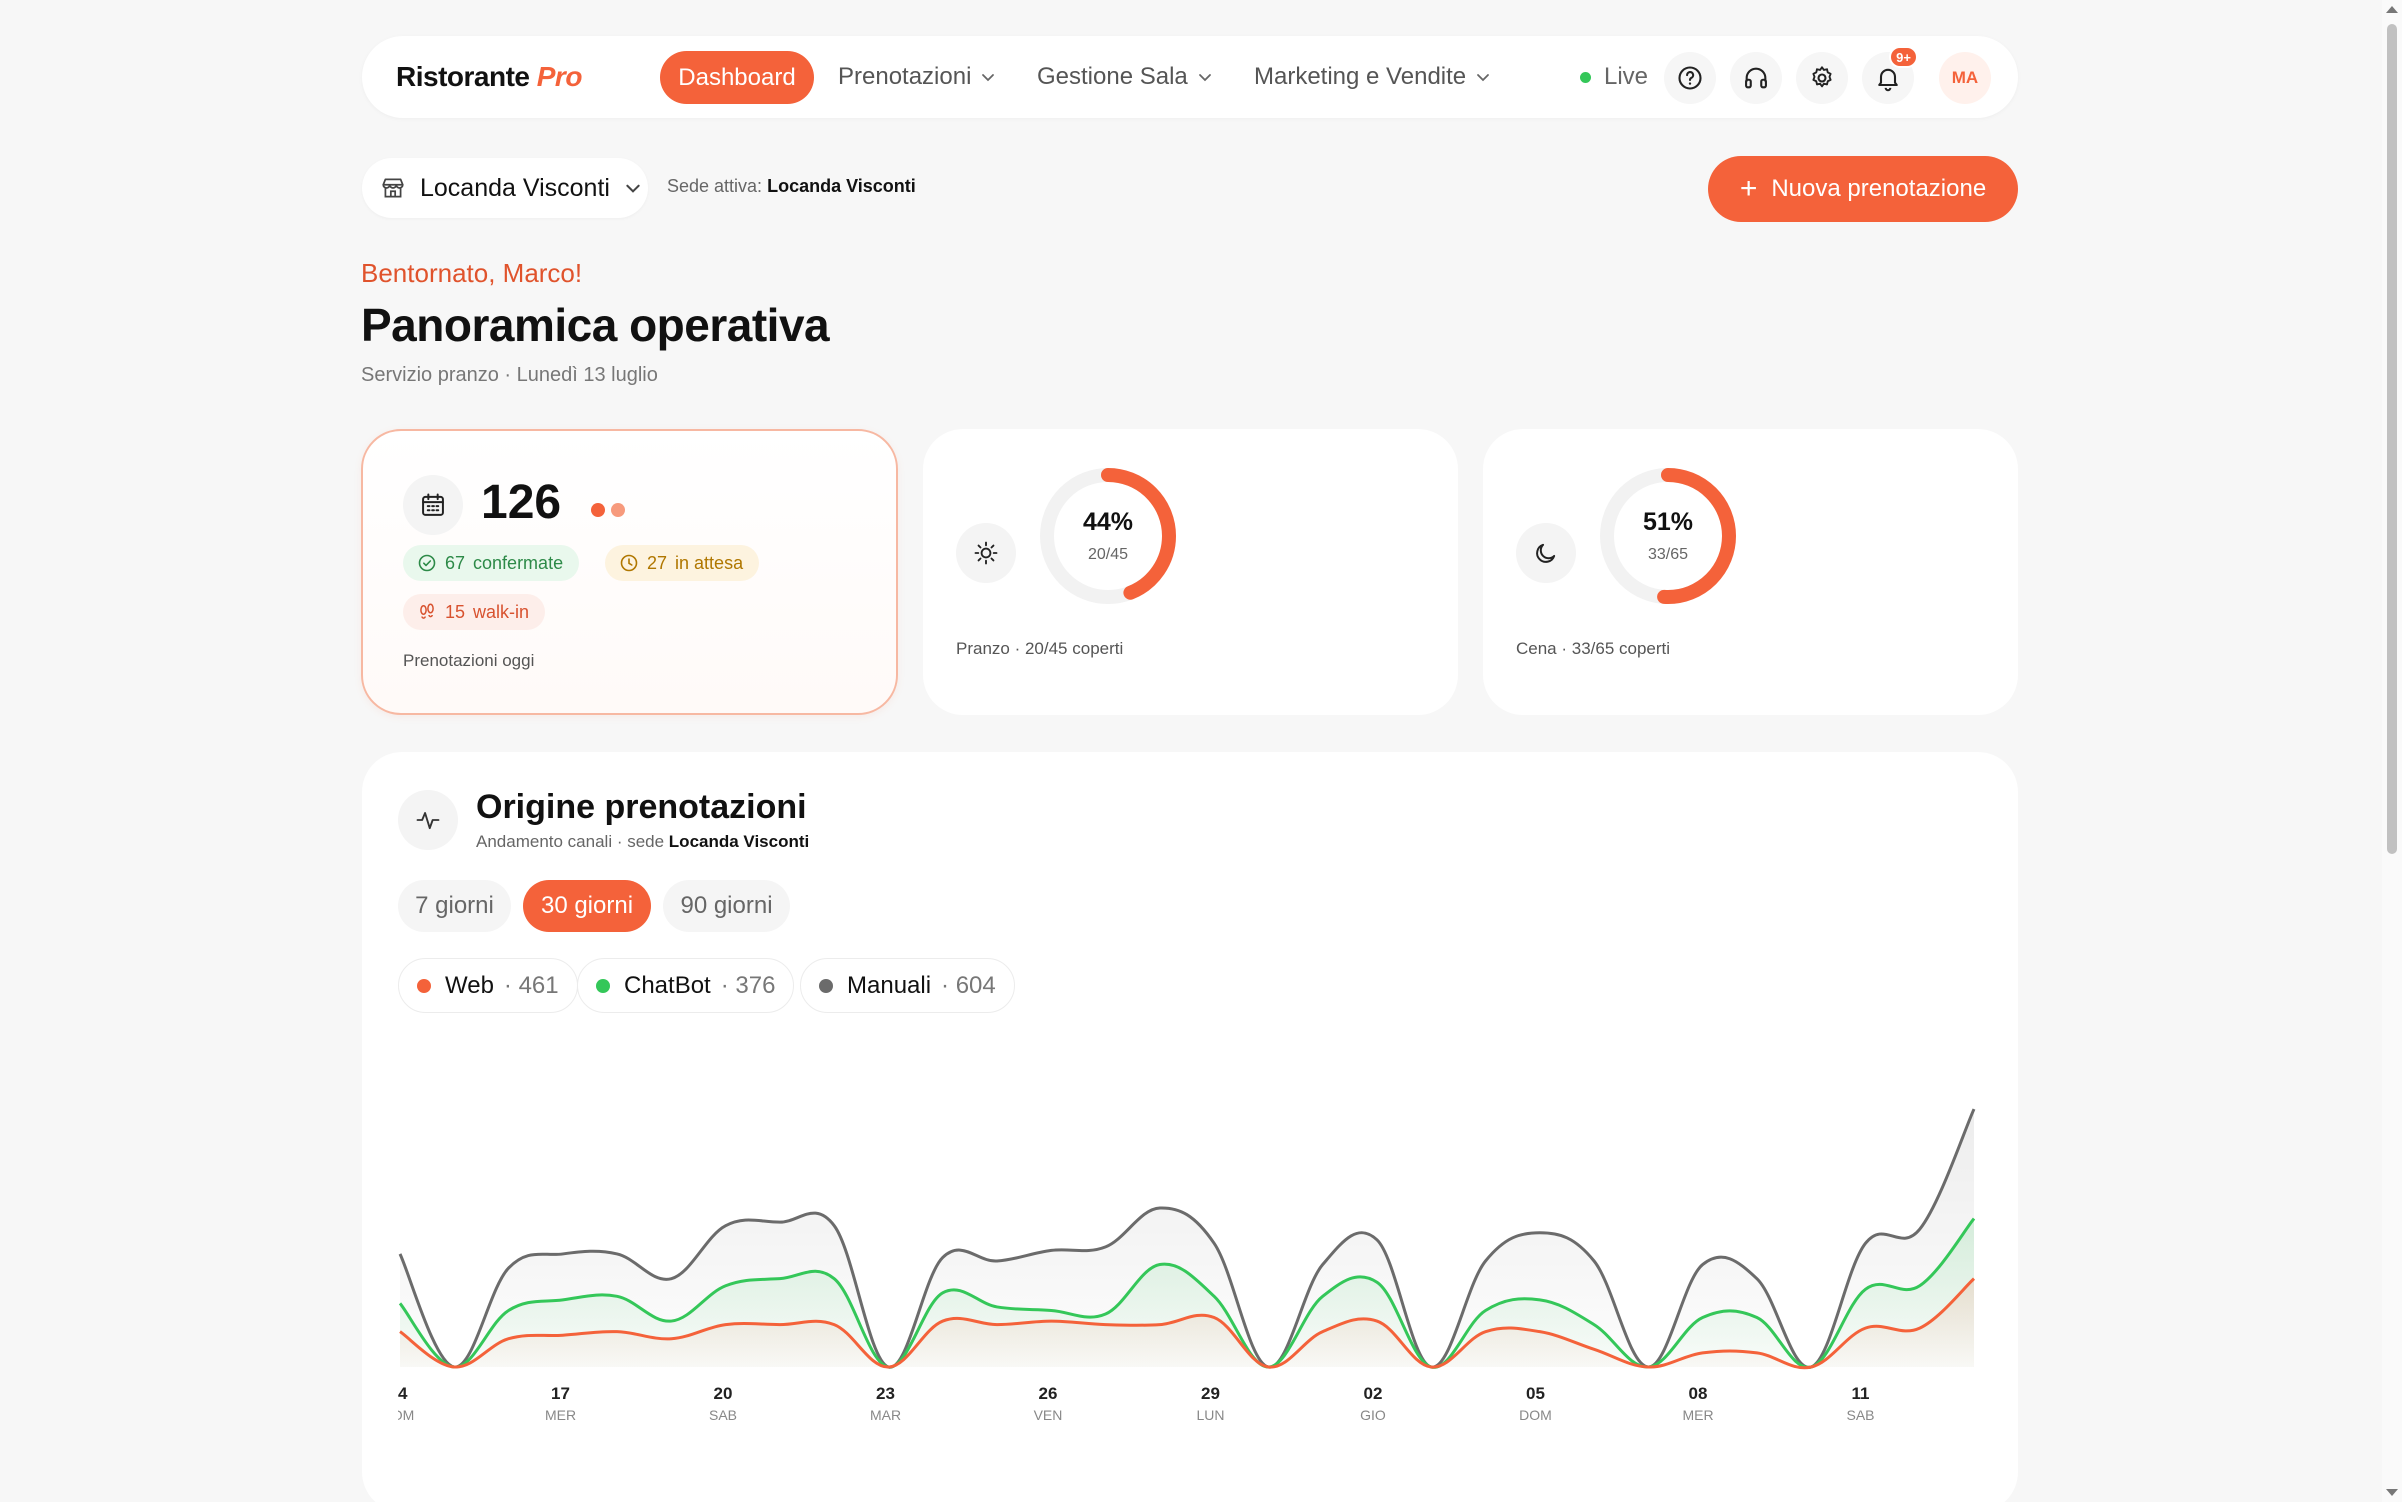 Image resolution: width=2402 pixels, height=1502 pixels. What do you see at coordinates (570, 841) in the screenshot?
I see `origins-subtitle-prefix: Andamento canali · sede` at bounding box center [570, 841].